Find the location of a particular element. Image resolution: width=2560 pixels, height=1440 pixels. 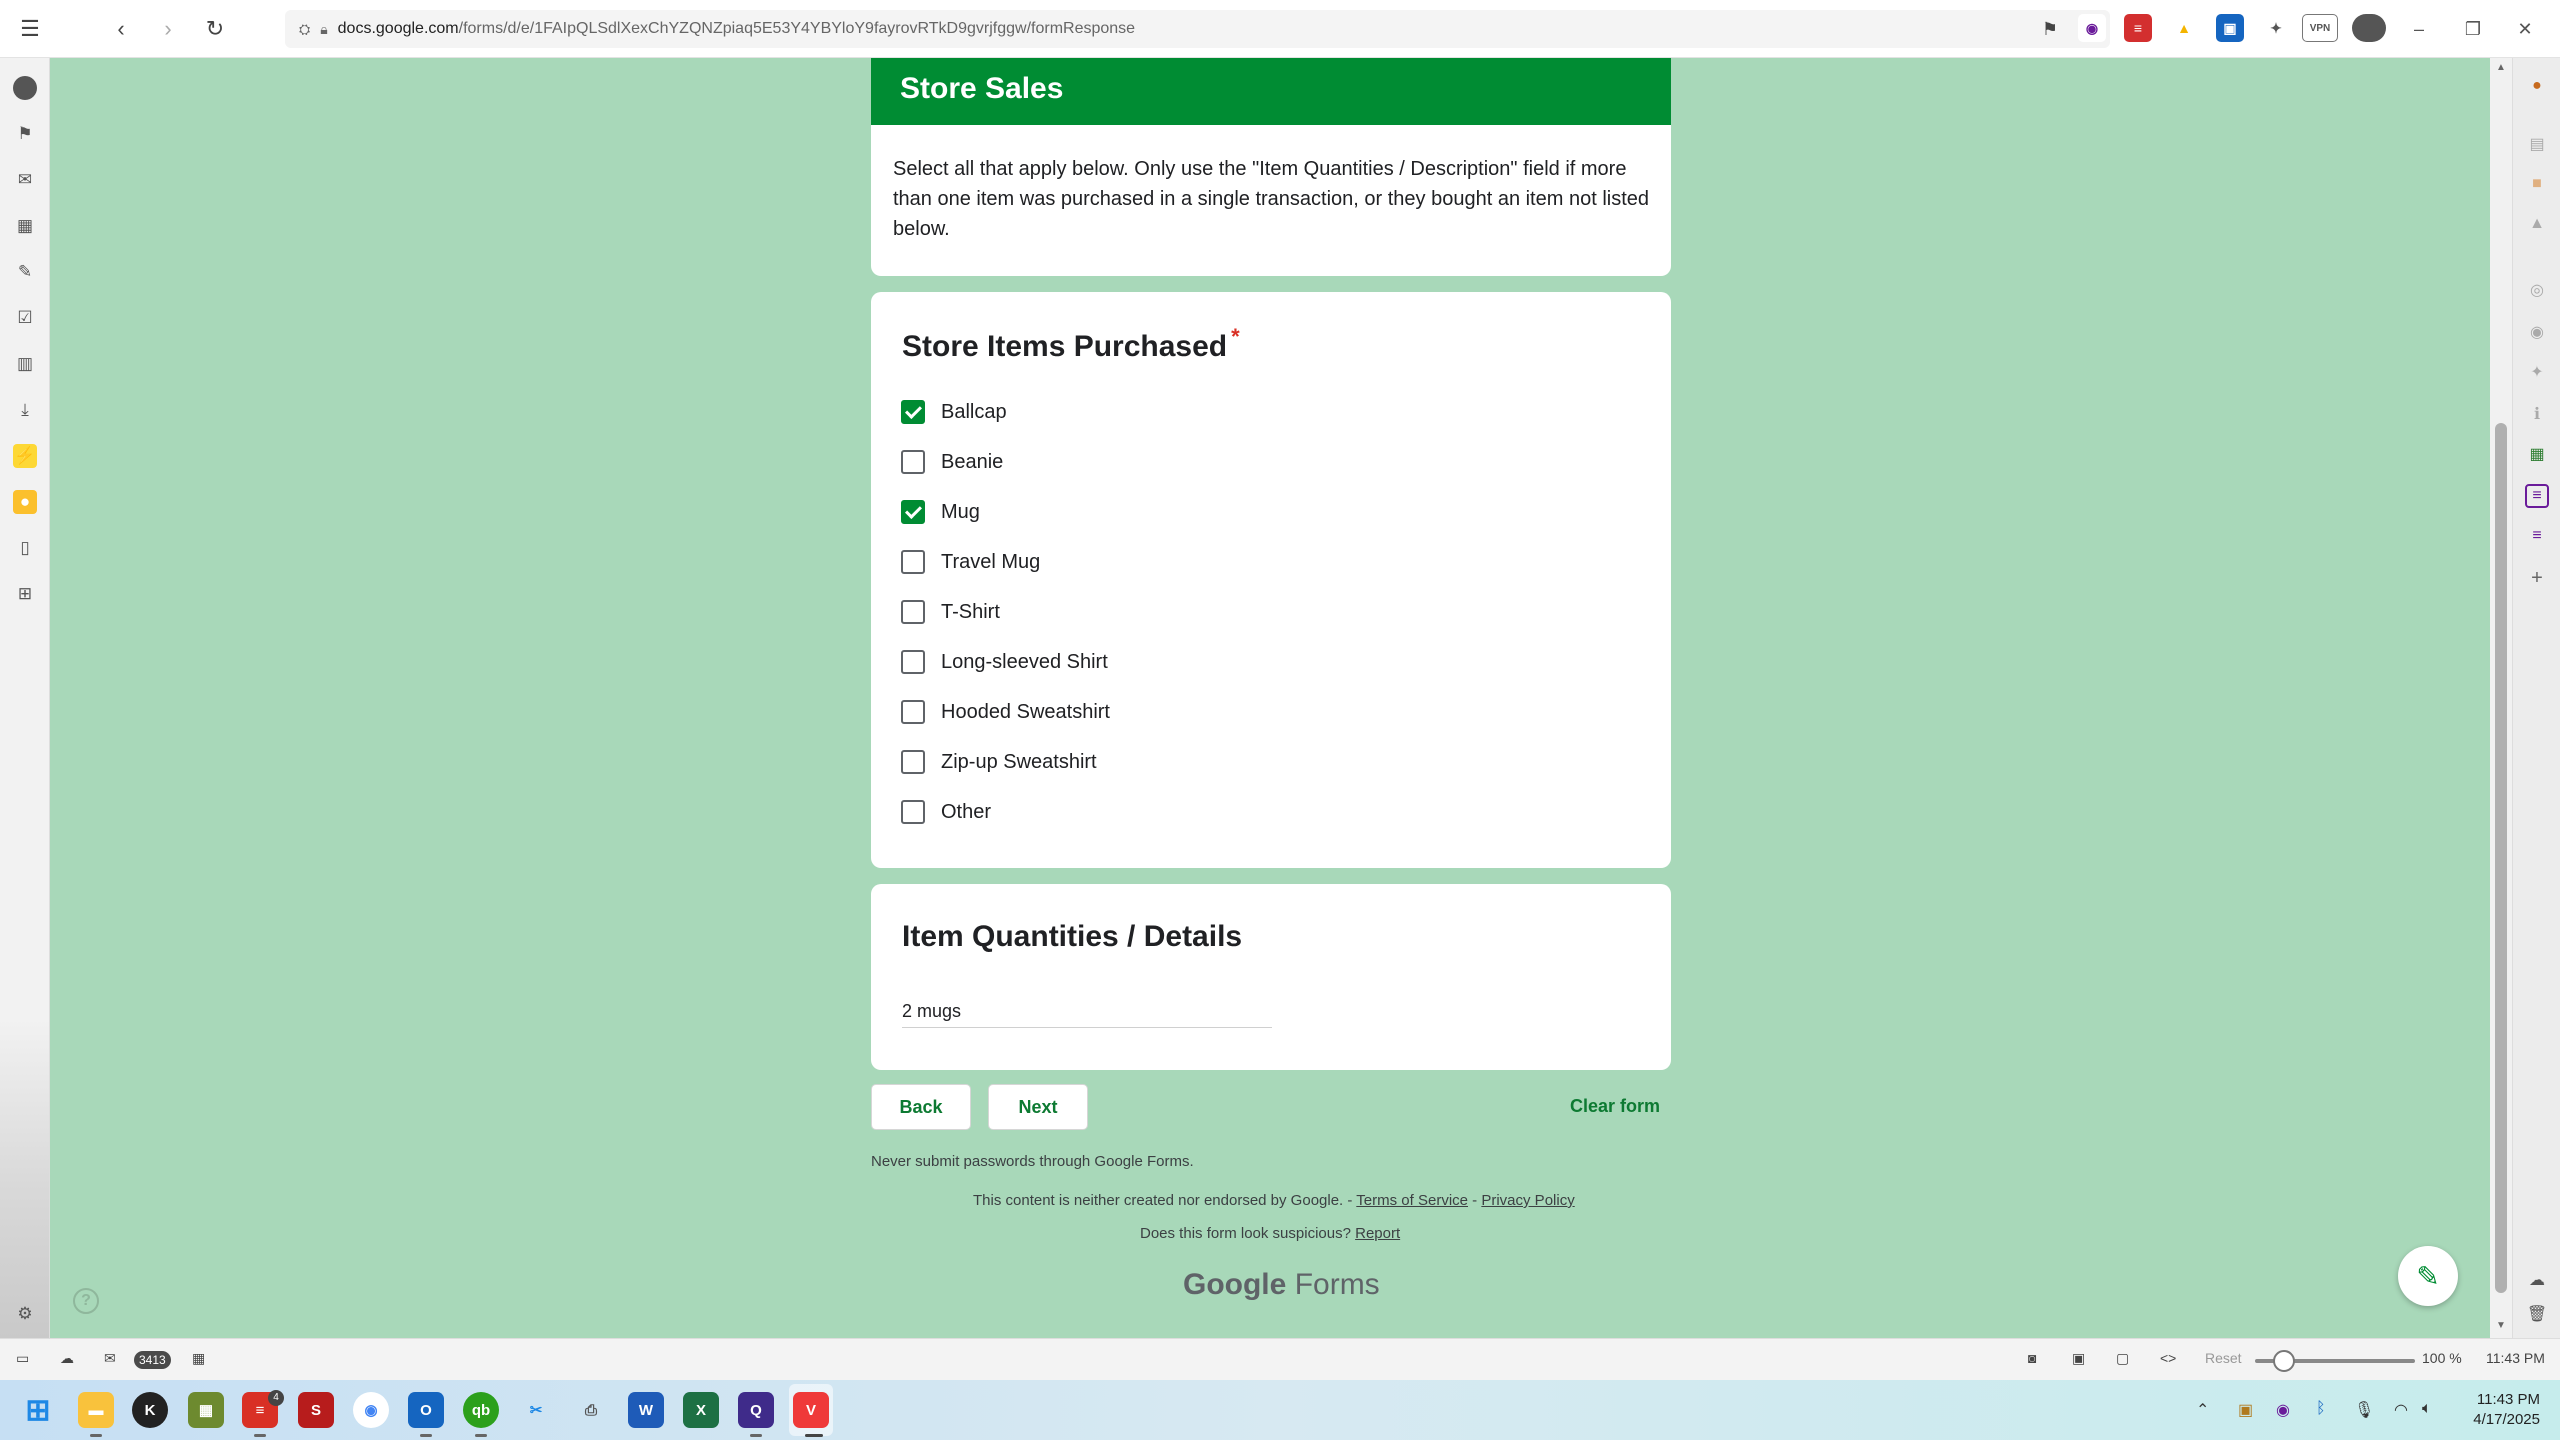

reload-icon: ↻ is located at coordinates (215, 29).